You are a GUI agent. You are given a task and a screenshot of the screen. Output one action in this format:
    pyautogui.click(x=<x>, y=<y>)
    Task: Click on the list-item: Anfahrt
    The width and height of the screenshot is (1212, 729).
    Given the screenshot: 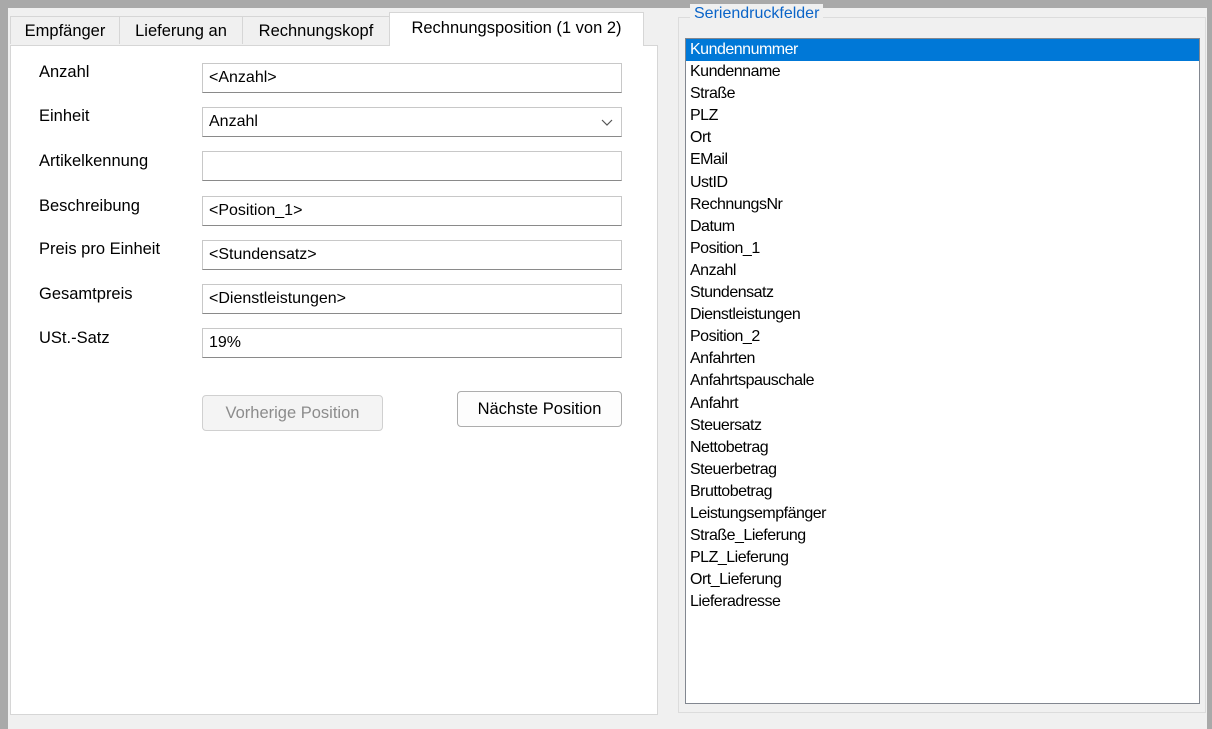 What is the action you would take?
    pyautogui.click(x=942, y=404)
    